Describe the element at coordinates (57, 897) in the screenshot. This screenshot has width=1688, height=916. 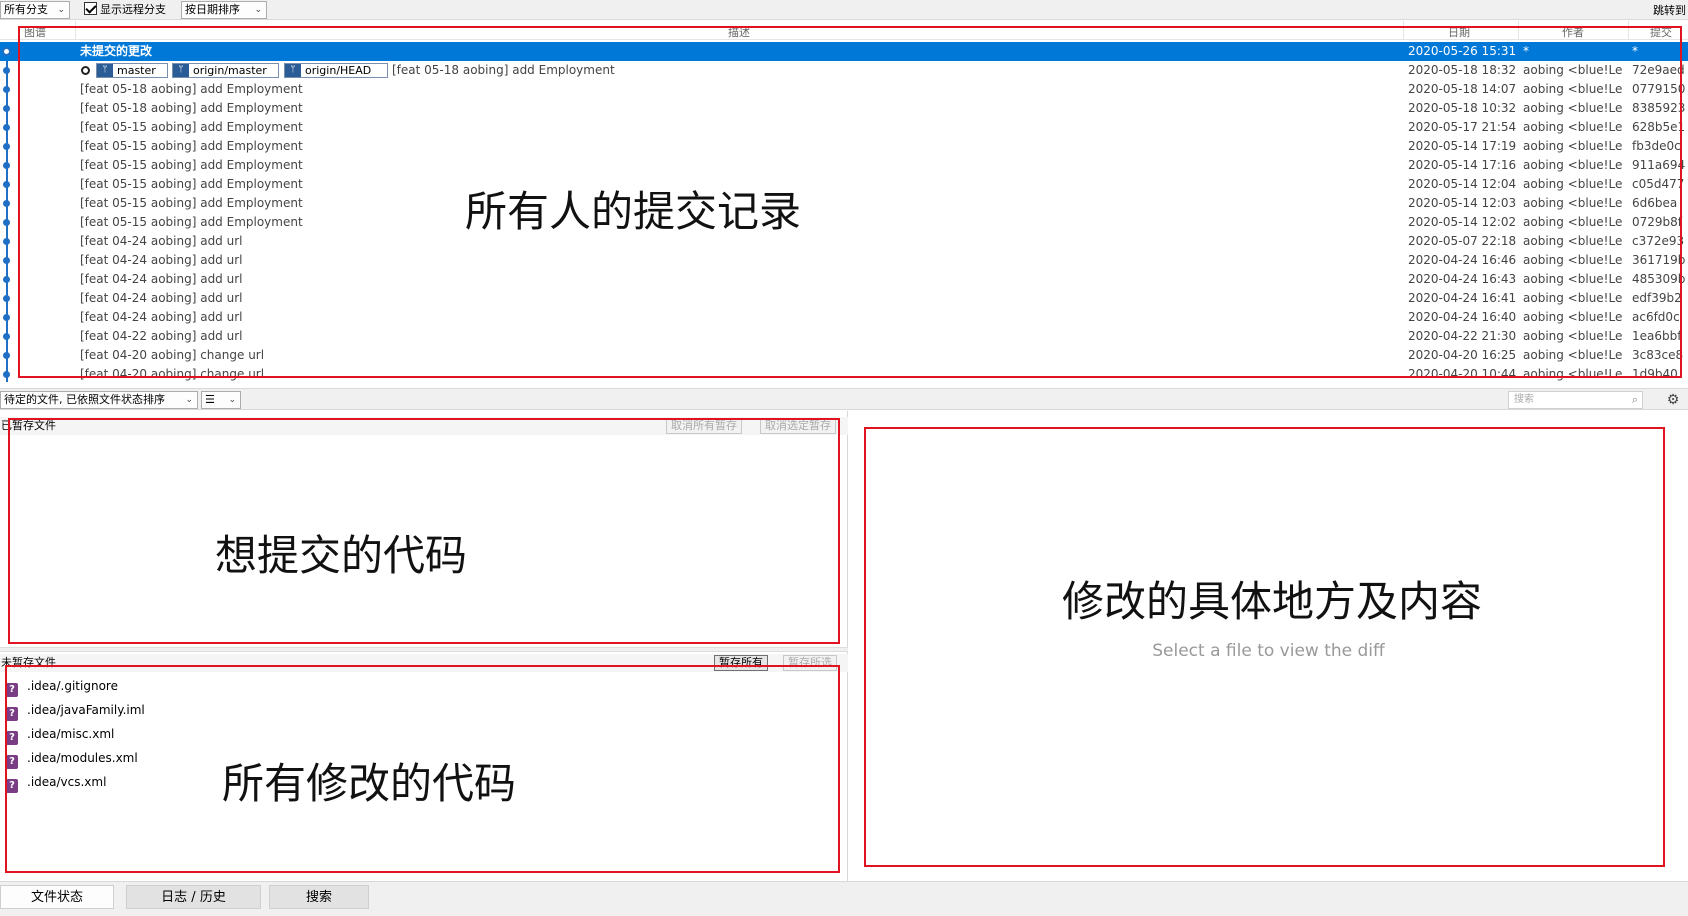
I see `tab-file-status: 文件状态` at that location.